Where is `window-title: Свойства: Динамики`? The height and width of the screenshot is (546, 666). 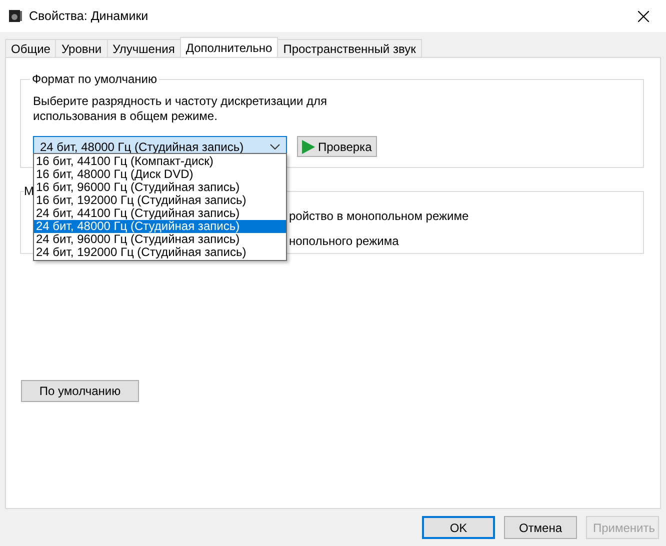 window-title: Свойства: Динамики is located at coordinates (89, 16).